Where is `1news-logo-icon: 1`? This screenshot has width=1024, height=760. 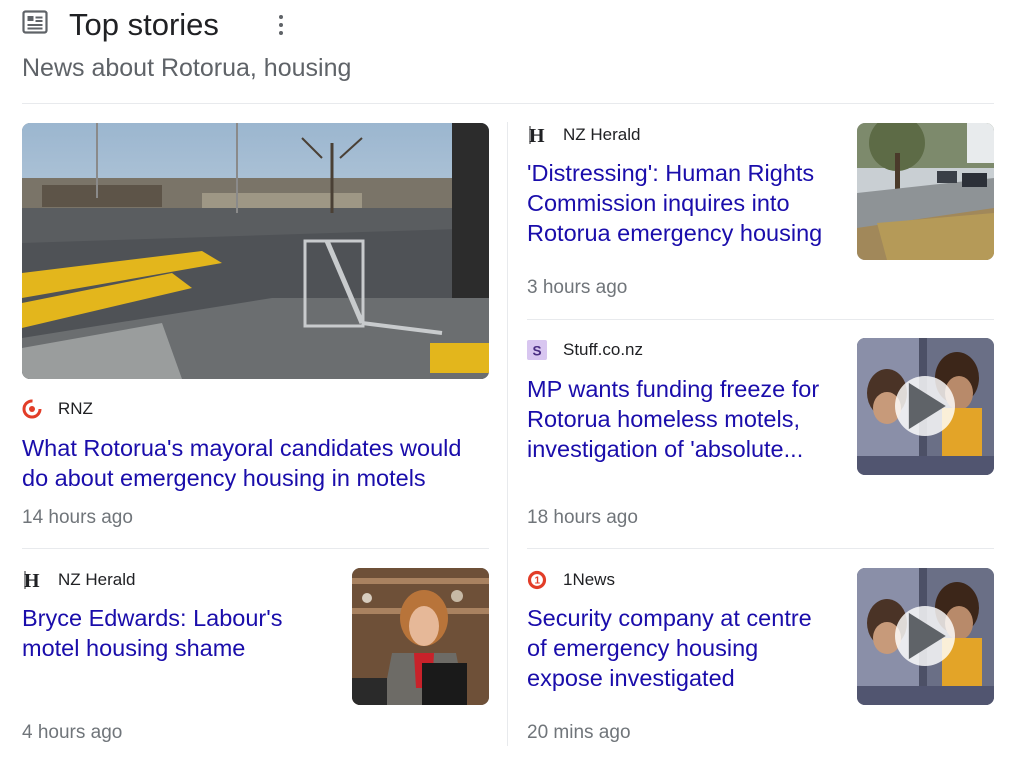 1news-logo-icon: 1 is located at coordinates (537, 580).